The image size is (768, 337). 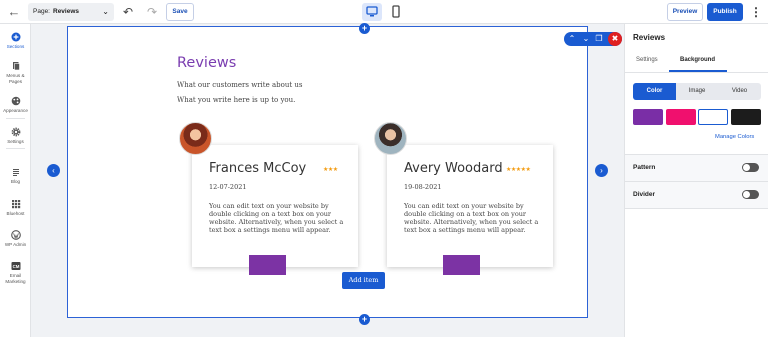 I want to click on review-date: 19-08-2021, so click(x=422, y=187).